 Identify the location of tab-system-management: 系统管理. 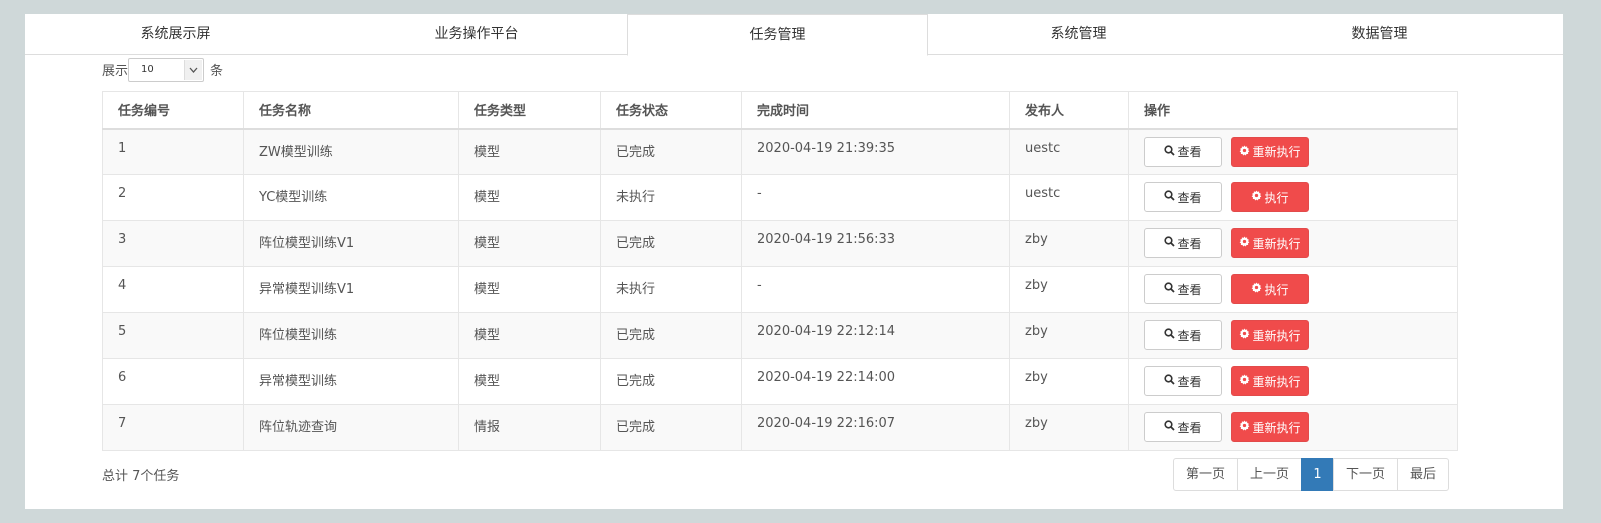
(1078, 34).